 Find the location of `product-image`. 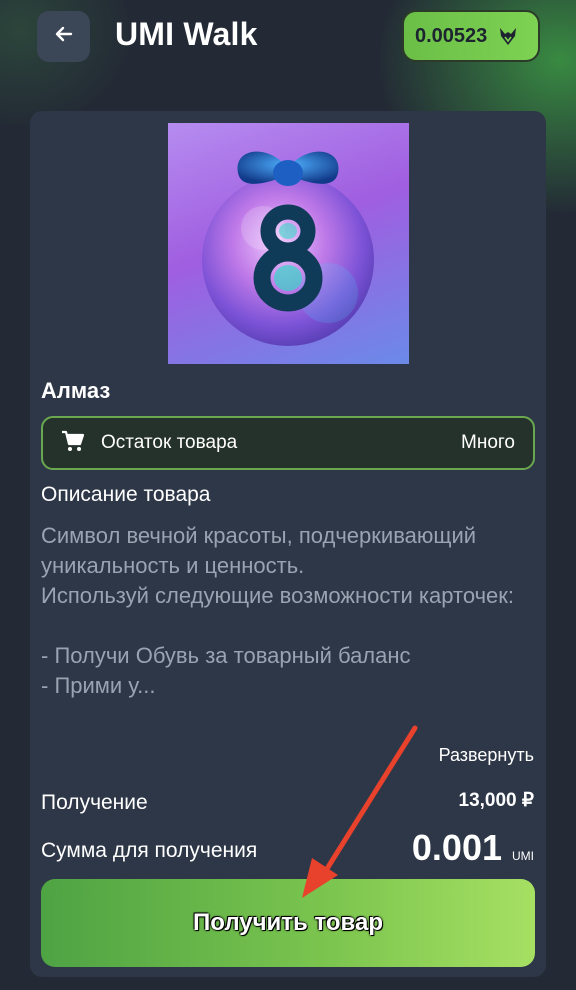

product-image is located at coordinates (288, 243).